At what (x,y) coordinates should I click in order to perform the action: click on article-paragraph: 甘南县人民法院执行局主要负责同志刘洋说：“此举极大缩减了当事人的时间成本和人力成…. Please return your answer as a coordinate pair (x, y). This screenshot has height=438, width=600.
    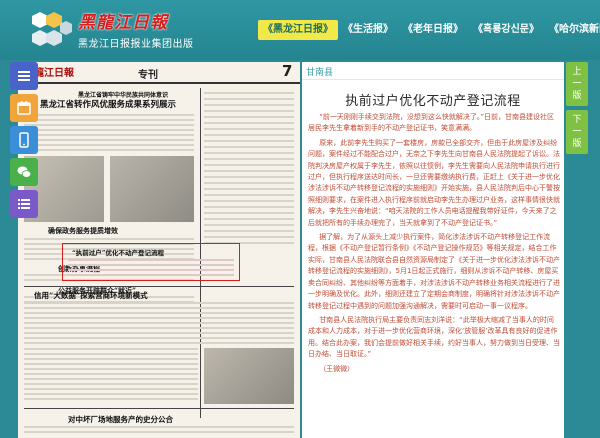
    Looking at the image, I should click on (434, 337).